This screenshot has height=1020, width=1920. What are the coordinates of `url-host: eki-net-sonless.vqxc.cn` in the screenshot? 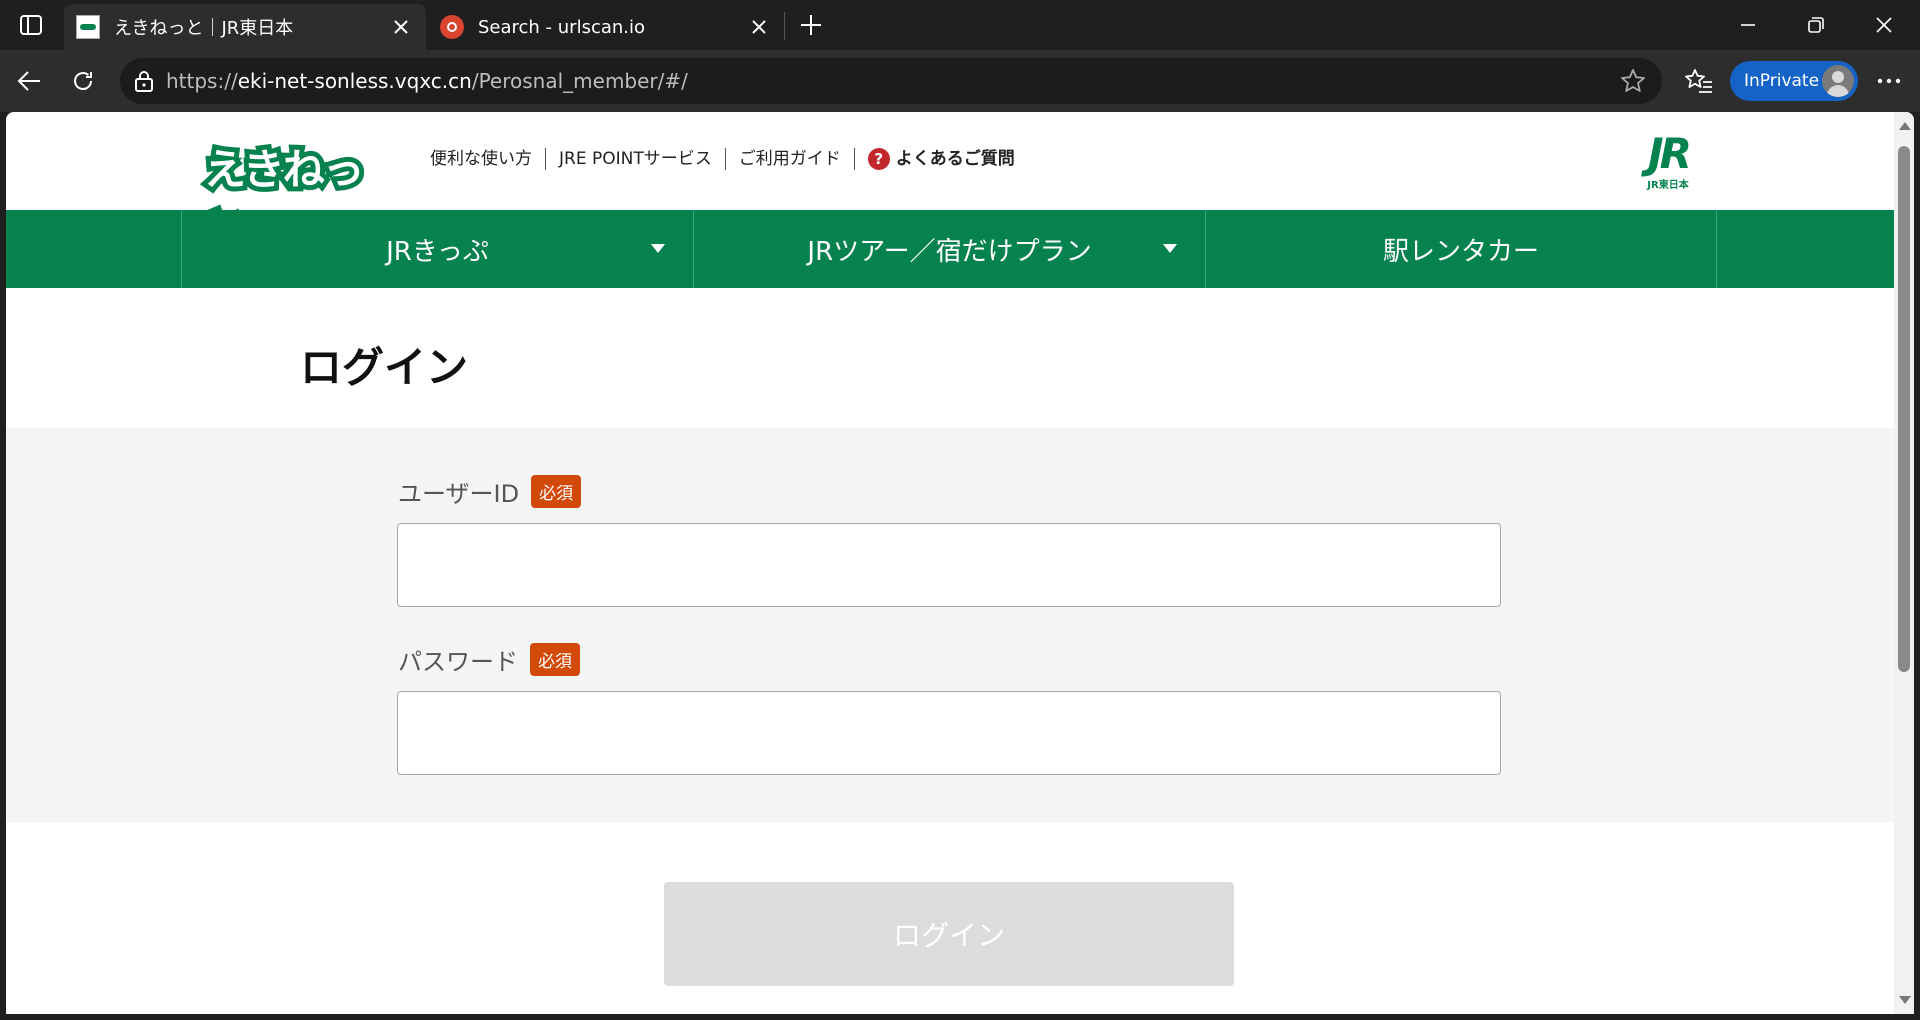 It's located at (354, 81).